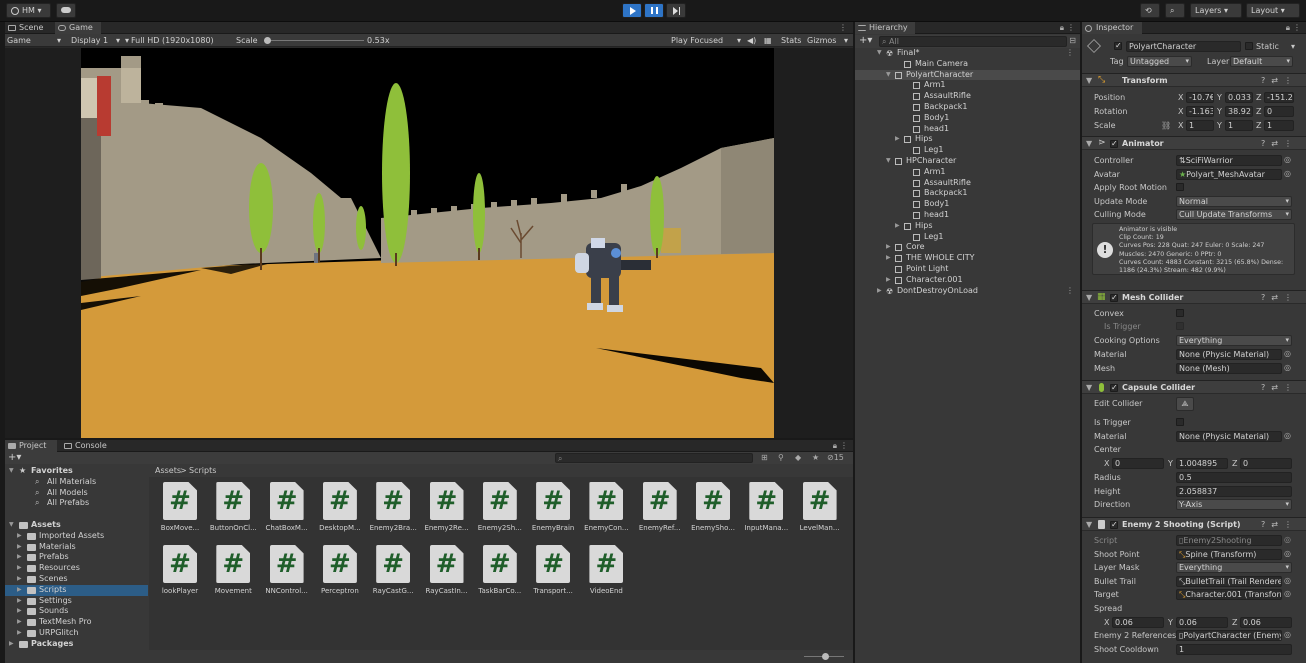 This screenshot has height=663, width=1306. I want to click on game-mode-dropdown: Game ▾, so click(35, 40).